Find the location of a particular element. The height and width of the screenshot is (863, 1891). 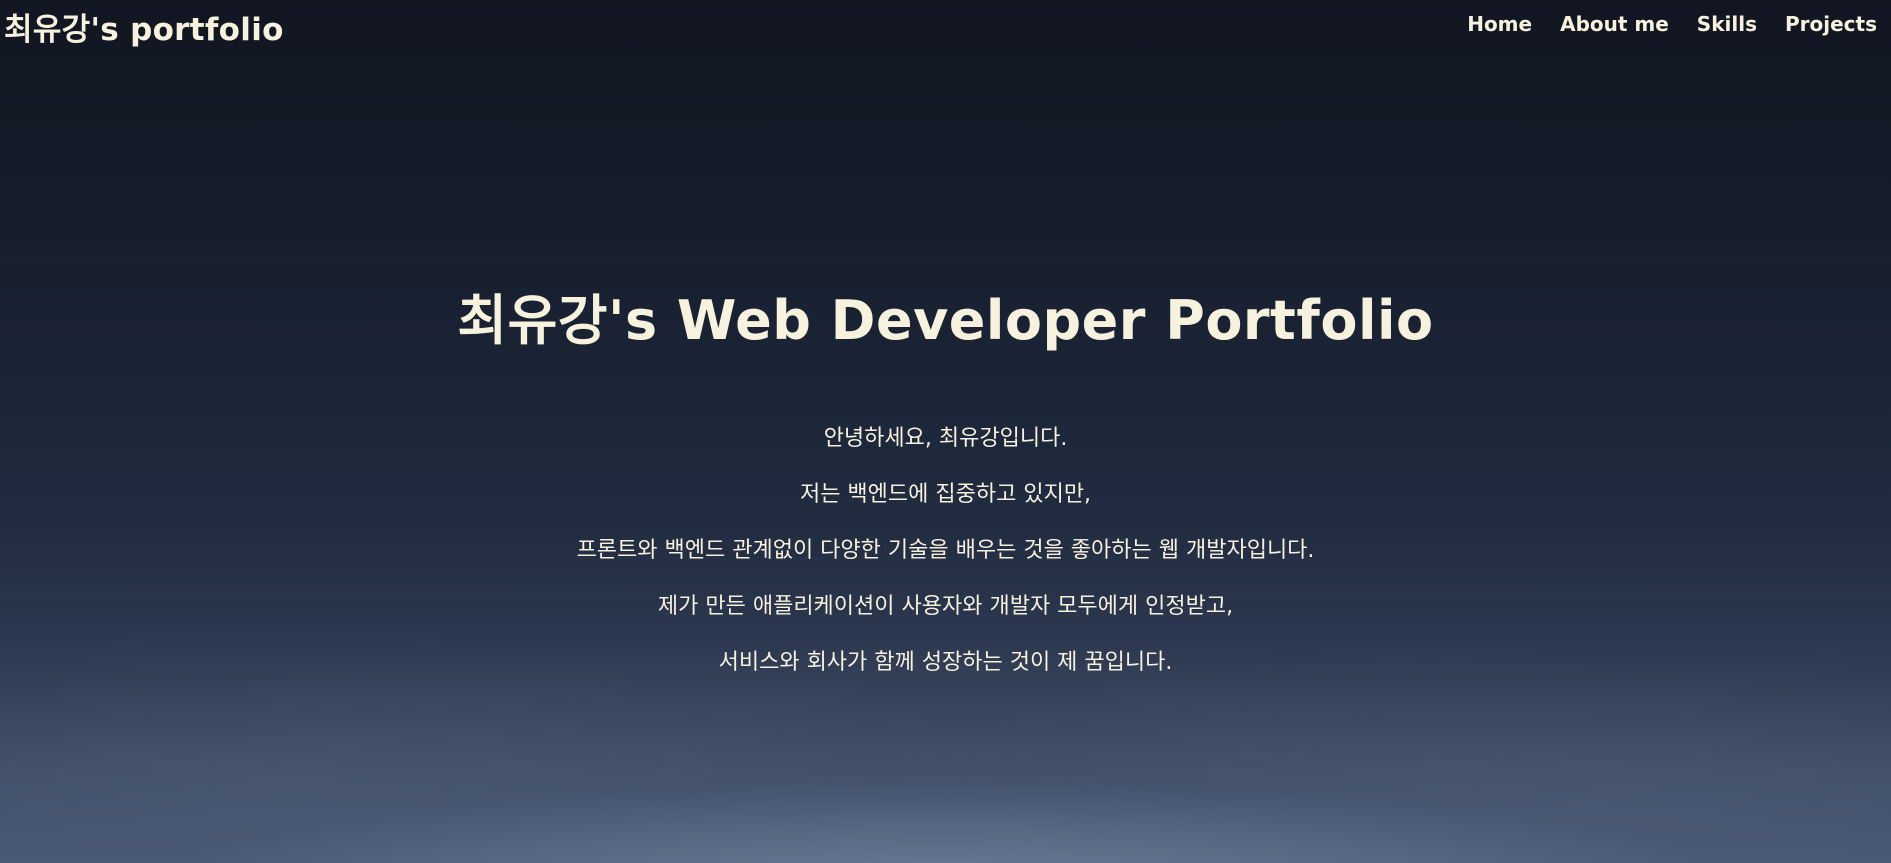

nav-about-me: About me is located at coordinates (1614, 24).